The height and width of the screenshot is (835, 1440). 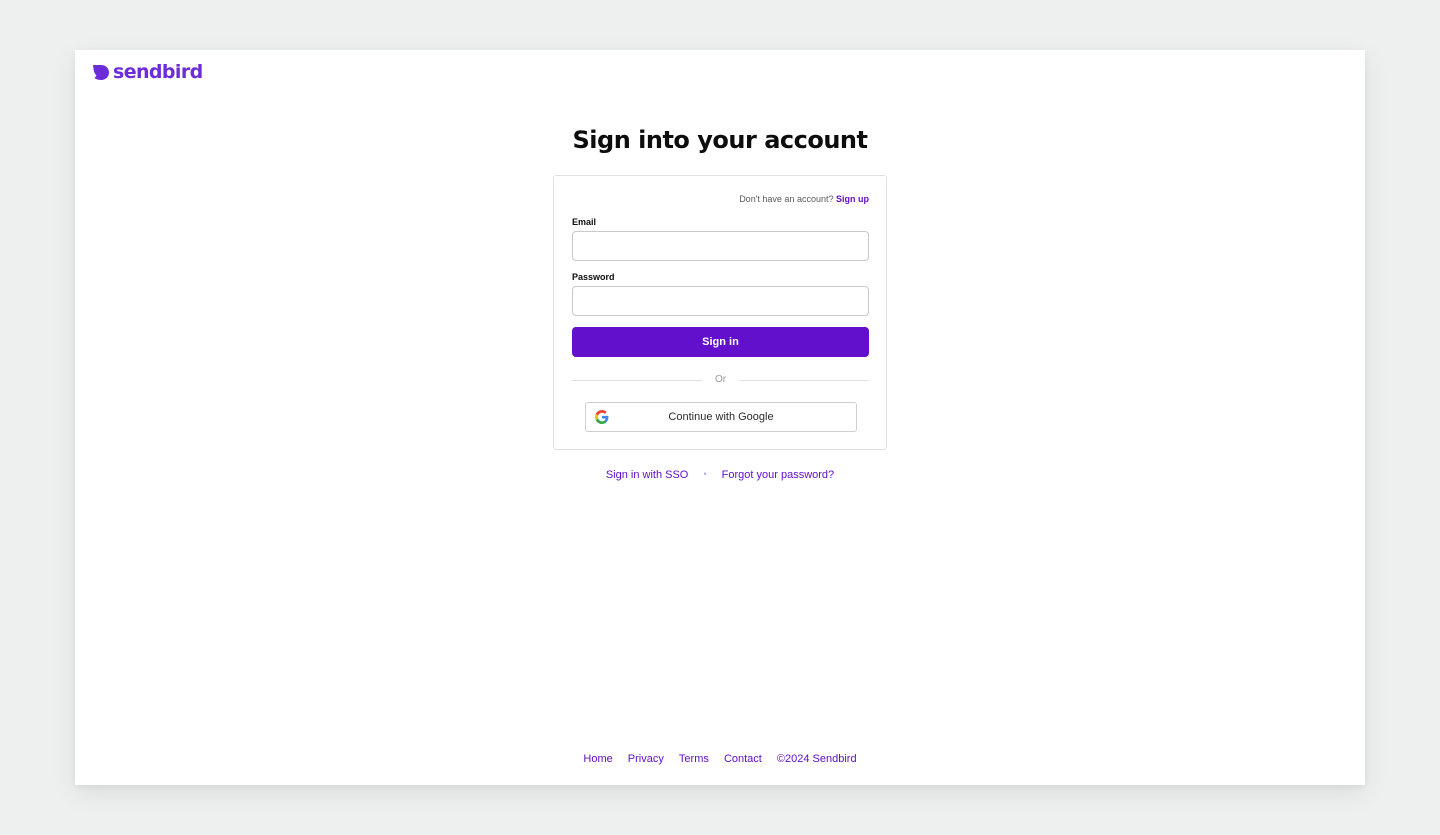 I want to click on brand-name: sendbird, so click(x=158, y=72).